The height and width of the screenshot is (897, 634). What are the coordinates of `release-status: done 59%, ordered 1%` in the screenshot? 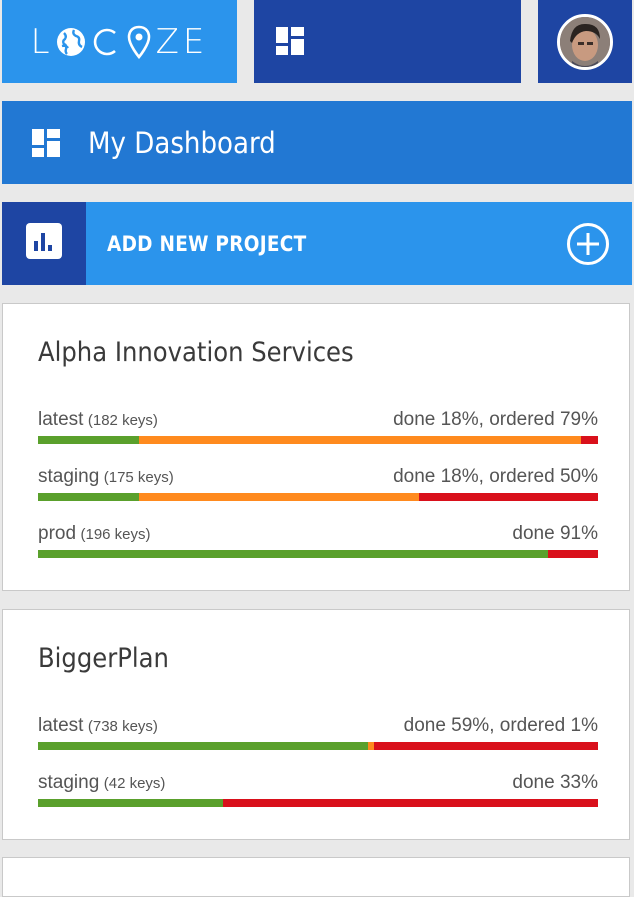 It's located at (500, 725).